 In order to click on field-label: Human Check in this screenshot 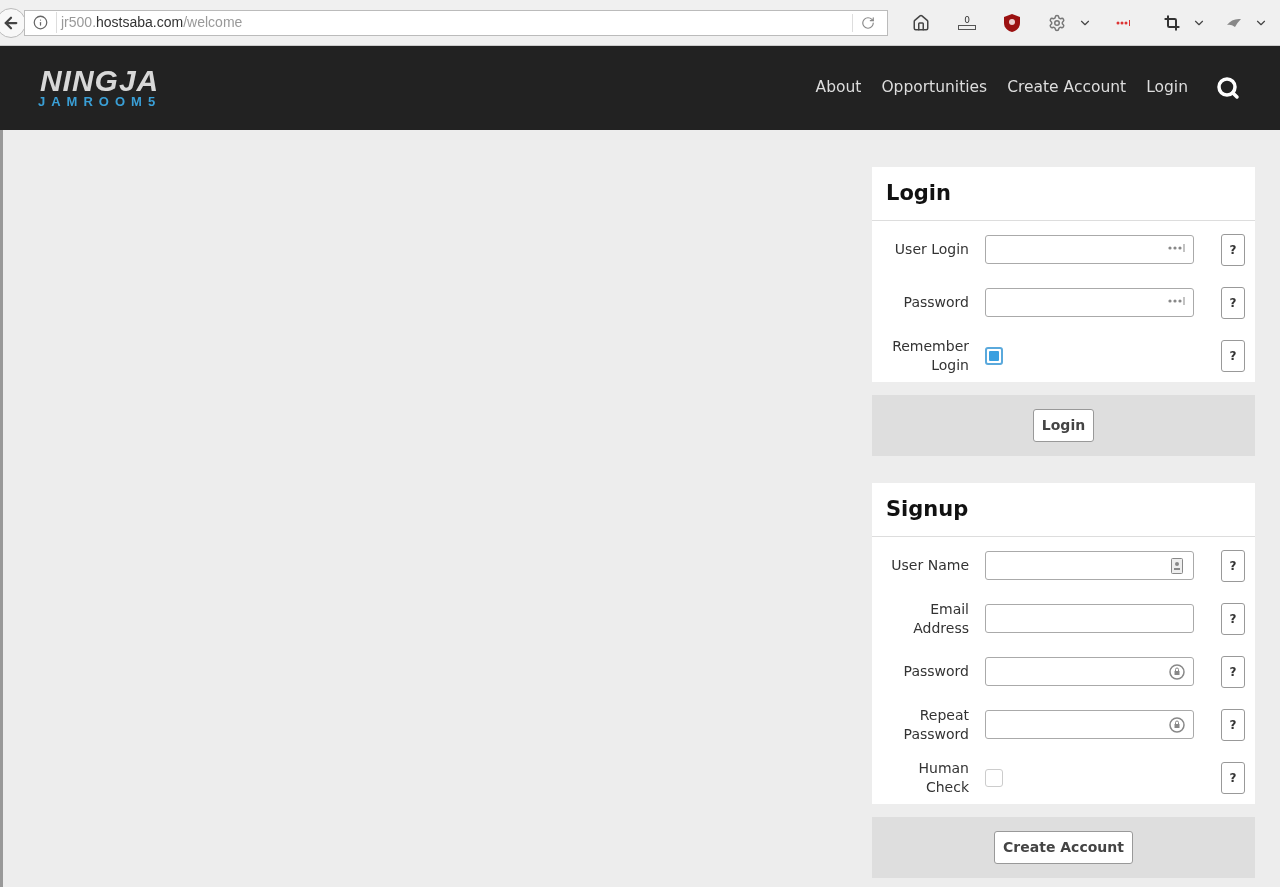, I will do `click(943, 777)`.